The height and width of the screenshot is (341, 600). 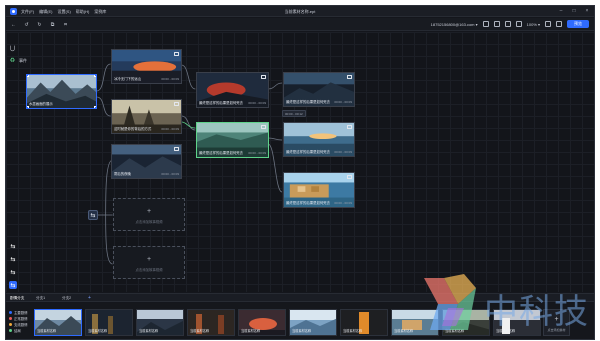 What do you see at coordinates (574, 11) in the screenshot?
I see `maximize-icon: □` at bounding box center [574, 11].